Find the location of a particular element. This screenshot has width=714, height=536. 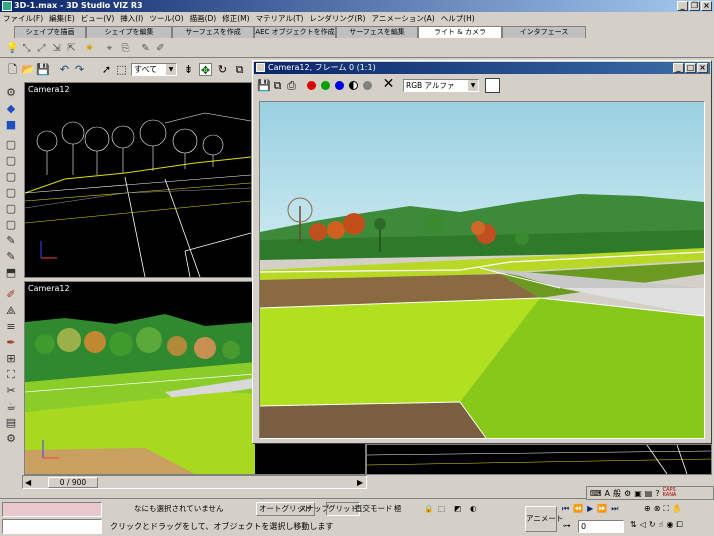

primitive-3-icon: ▢ is located at coordinates (11, 177).